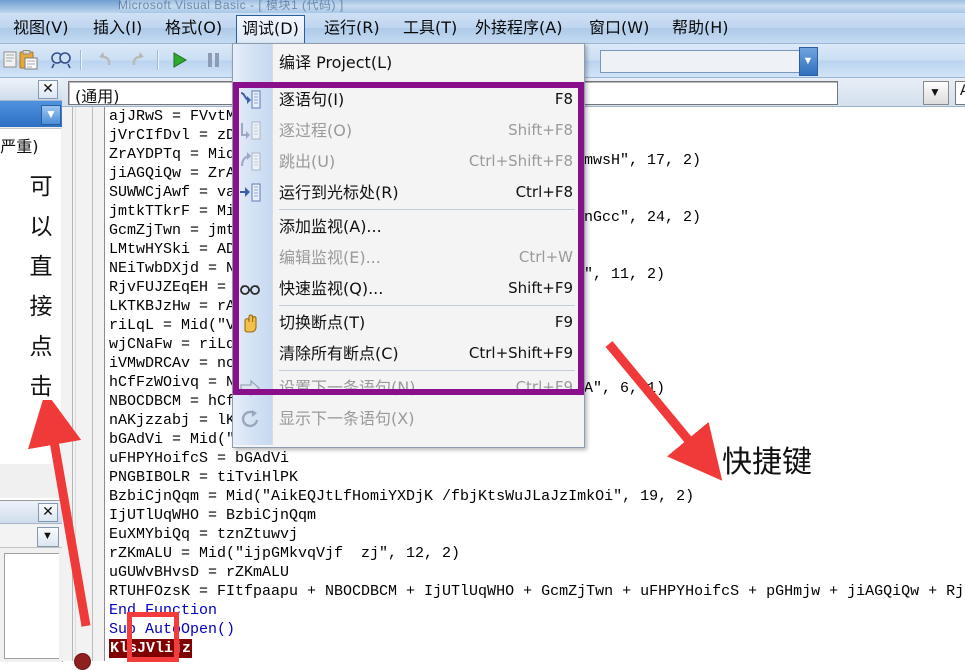 The width and height of the screenshot is (965, 670). What do you see at coordinates (250, 192) in the screenshot?
I see `run-to-cursor-icon` at bounding box center [250, 192].